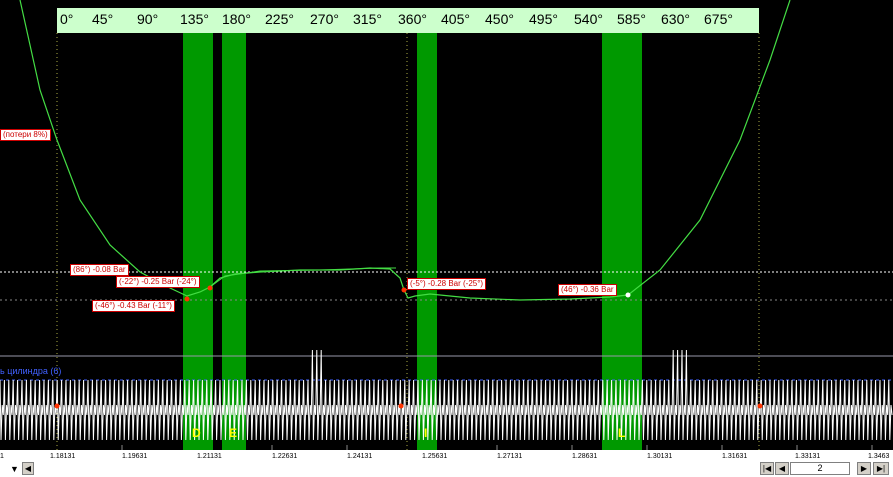 The width and height of the screenshot is (893, 477). Describe the element at coordinates (881, 468) in the screenshot. I see `last-page-button: ▶|` at that location.